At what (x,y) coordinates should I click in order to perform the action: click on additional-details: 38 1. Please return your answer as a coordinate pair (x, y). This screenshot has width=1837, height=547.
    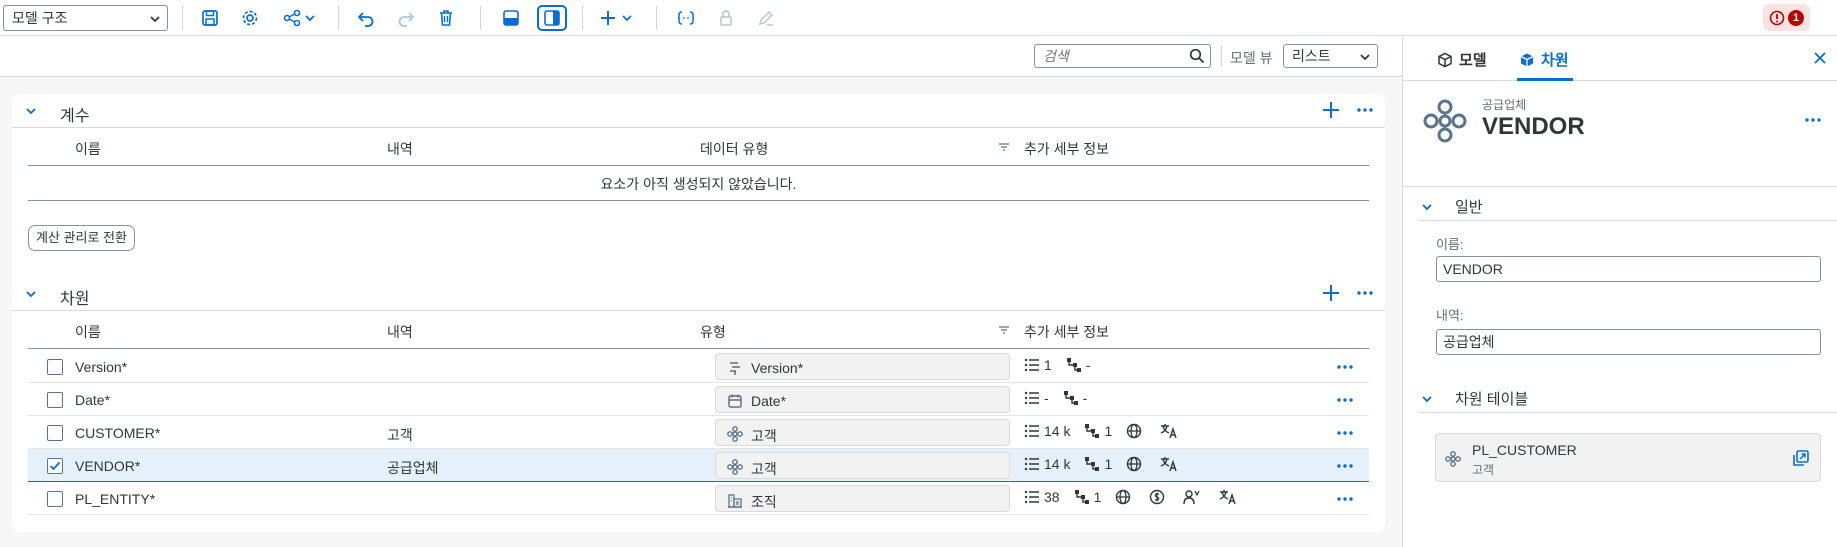
    Looking at the image, I should click on (1139, 497).